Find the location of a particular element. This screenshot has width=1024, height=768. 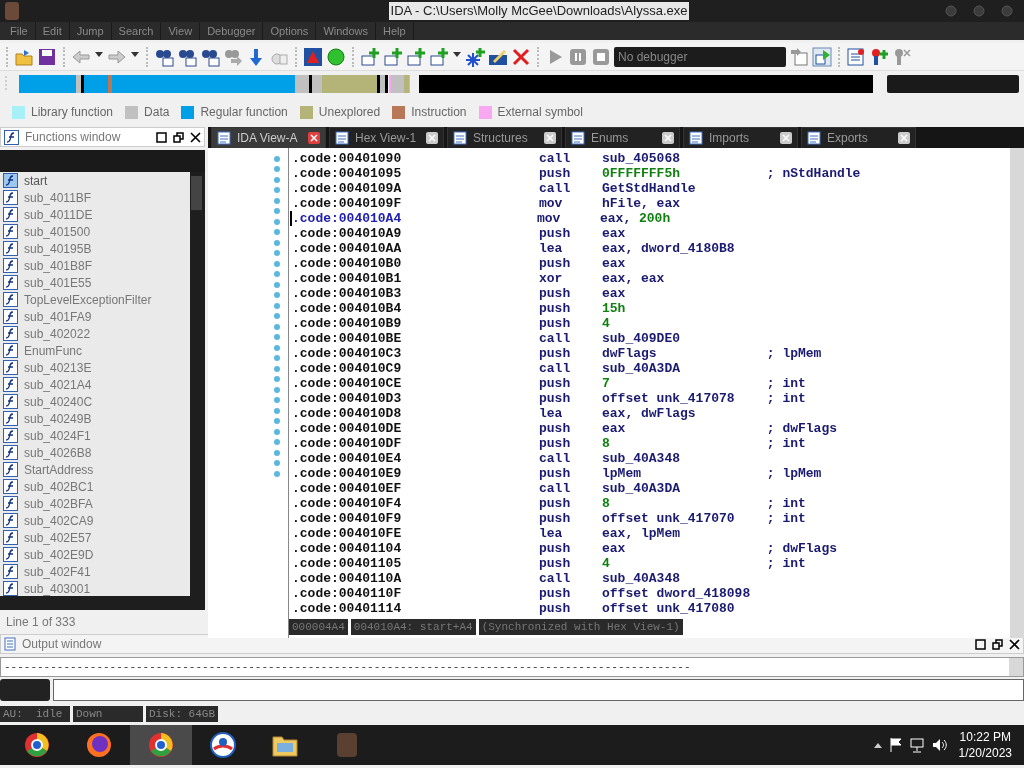

scrollbar-icon is located at coordinates (1016, 667).